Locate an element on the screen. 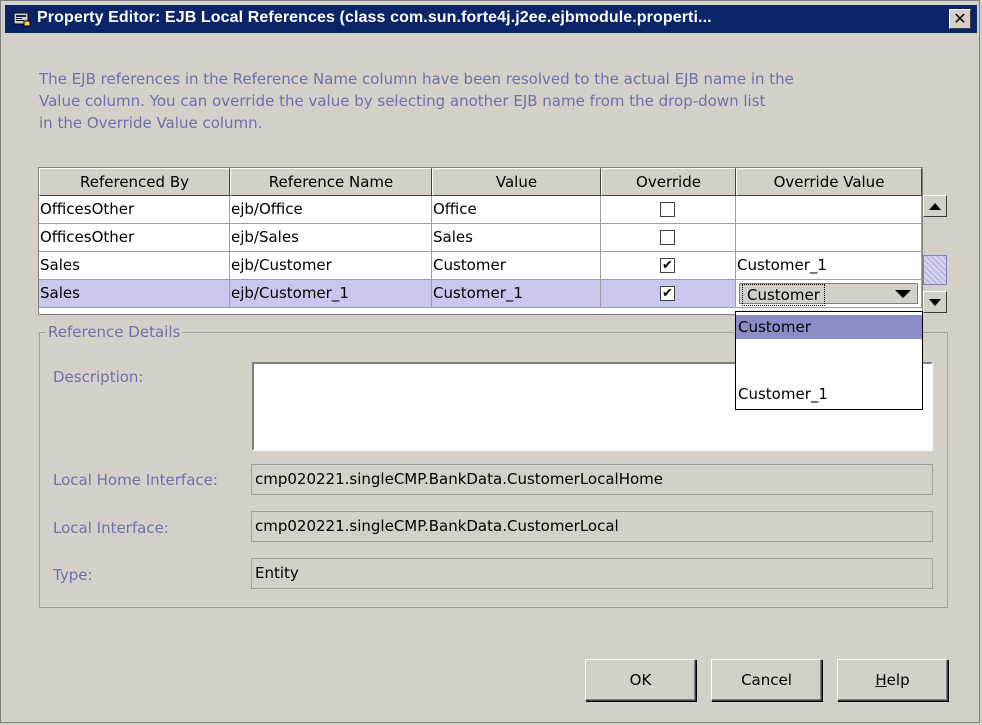 Image resolution: width=982 pixels, height=725 pixels. column-header-override-value: Override Value is located at coordinates (829, 182).